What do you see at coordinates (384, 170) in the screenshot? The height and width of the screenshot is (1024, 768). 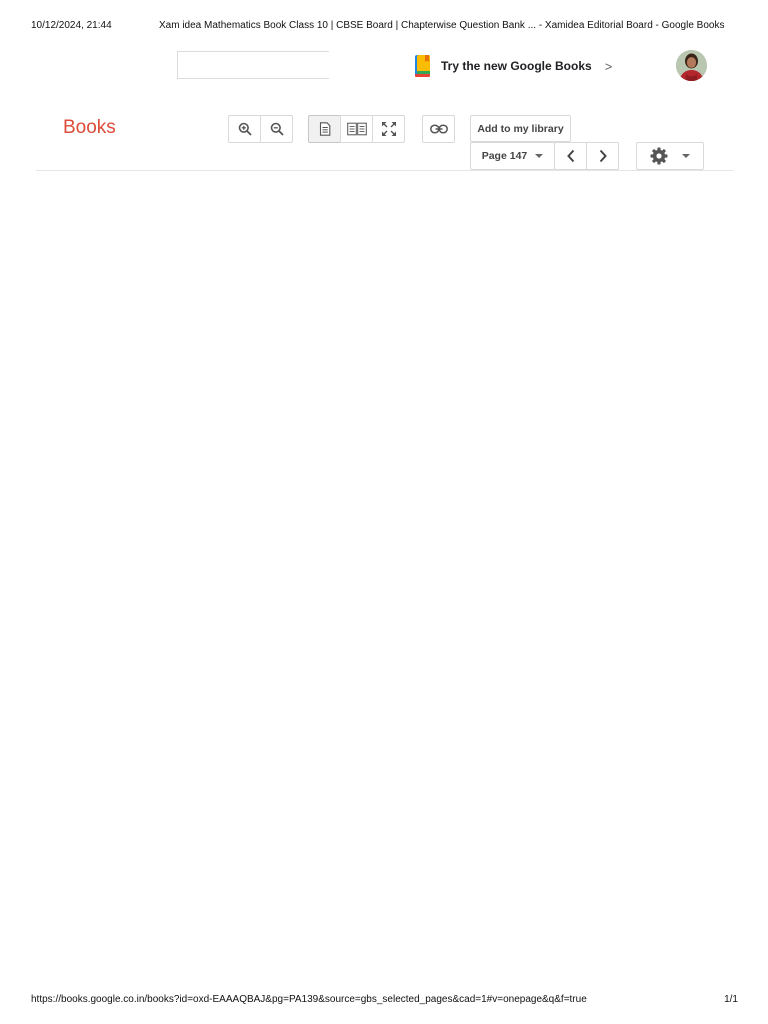 I see `toolbar-divider` at bounding box center [384, 170].